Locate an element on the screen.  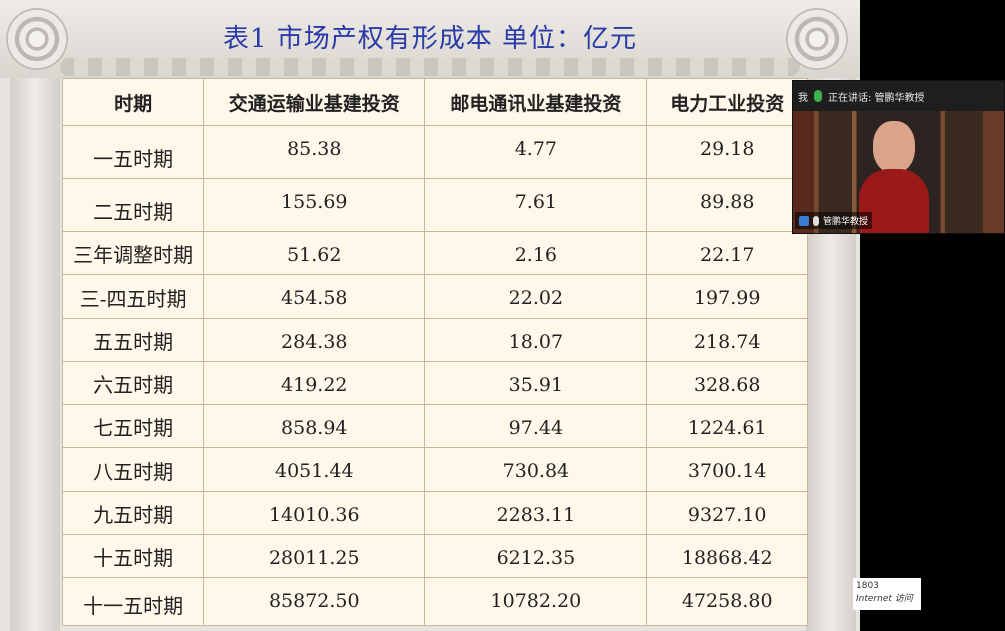
telecom-cell: 18.07 is located at coordinates (536, 340).